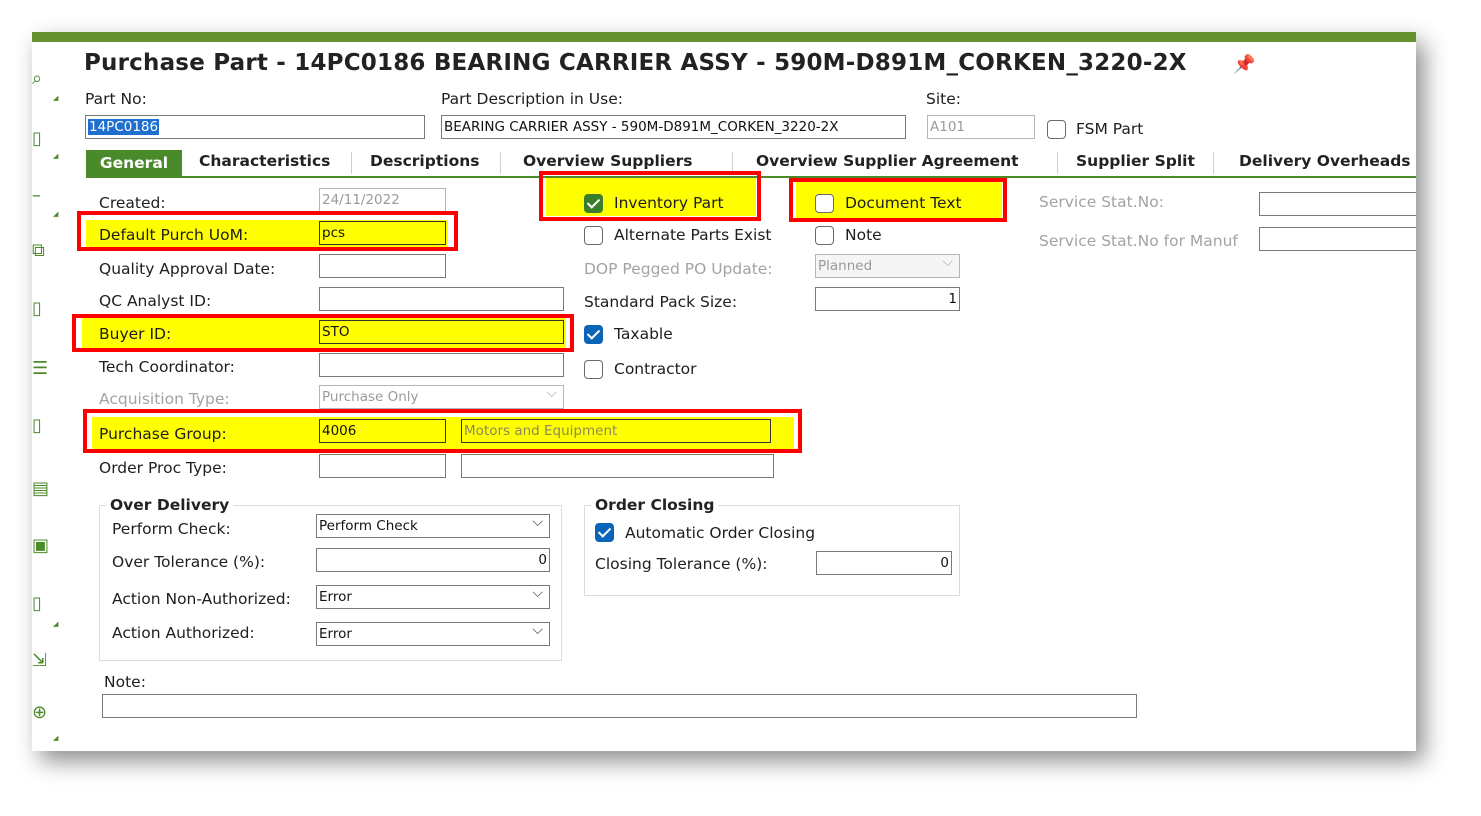  I want to click on notes-icon: ▤, so click(40, 489).